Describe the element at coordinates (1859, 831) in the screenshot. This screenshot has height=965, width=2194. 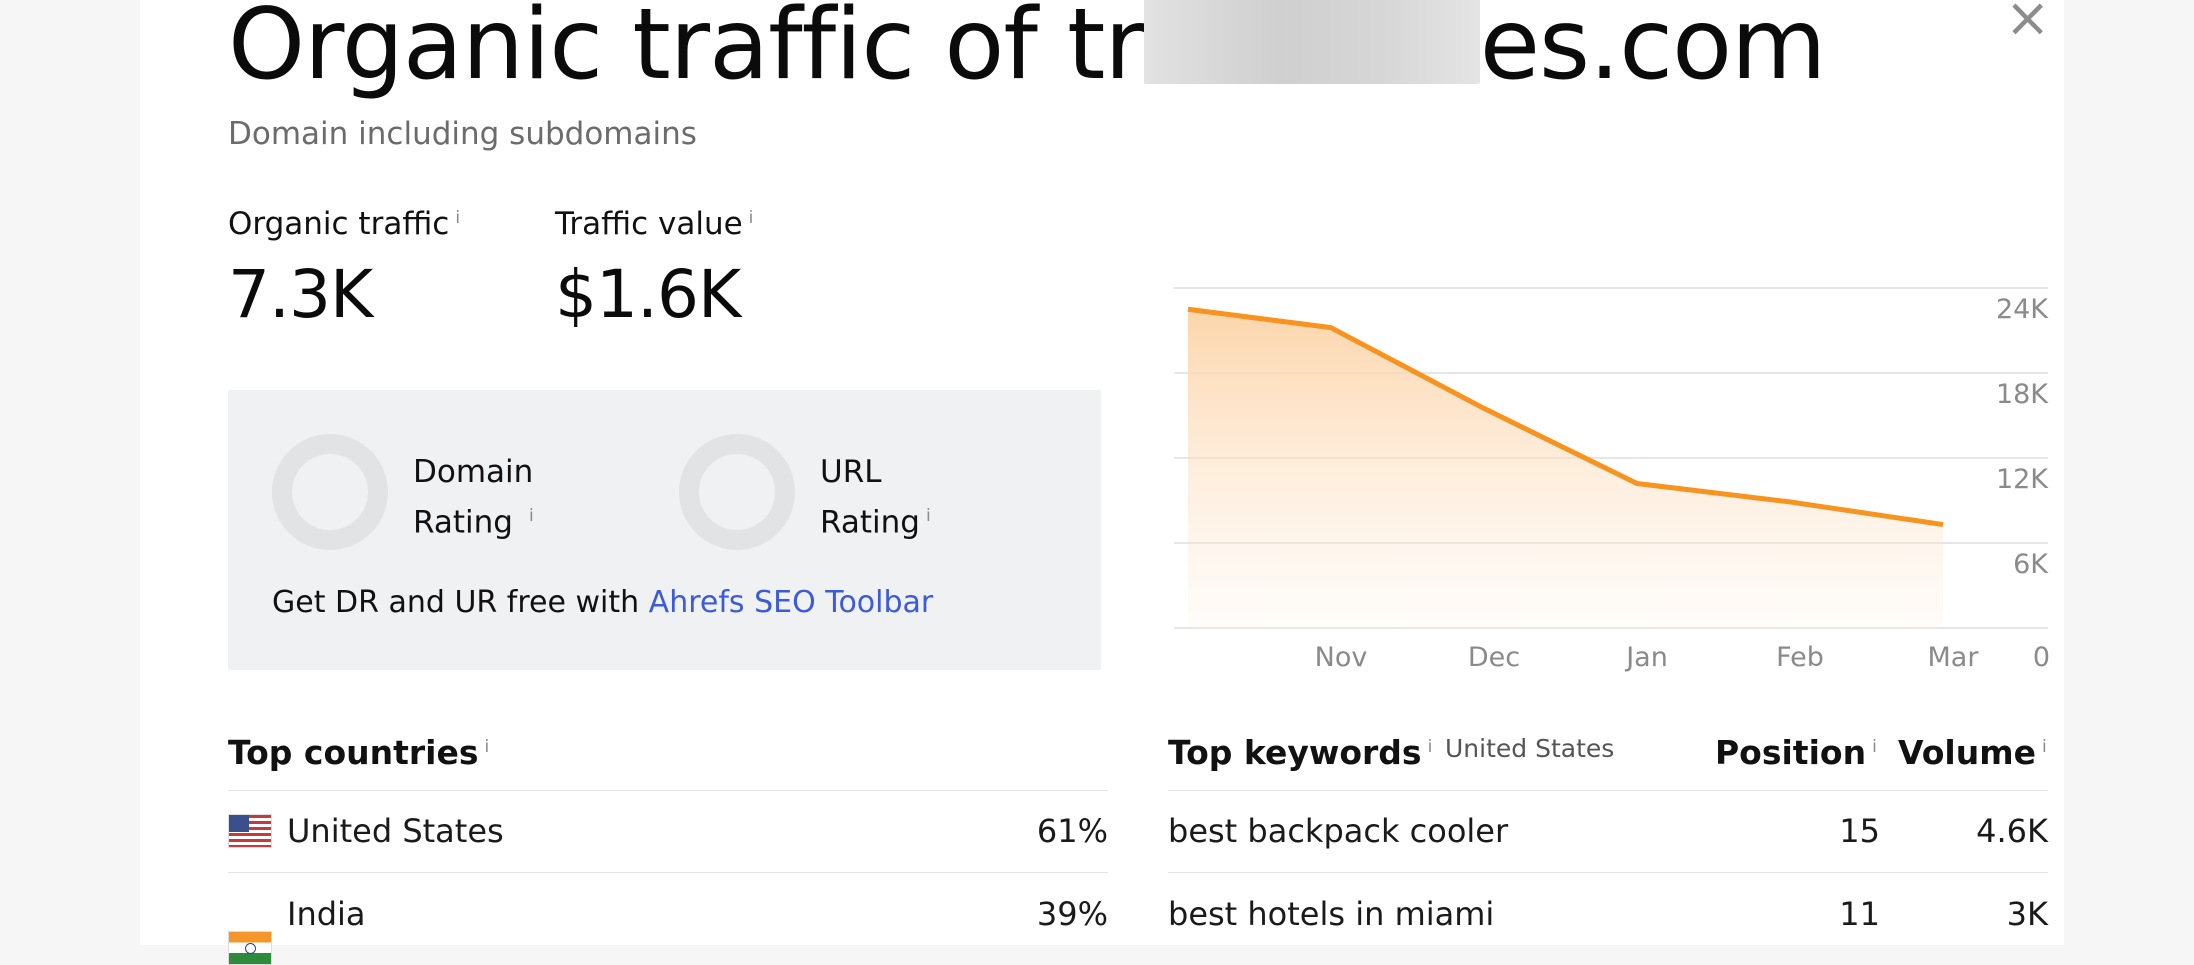
I see `keyword-position: 15` at that location.